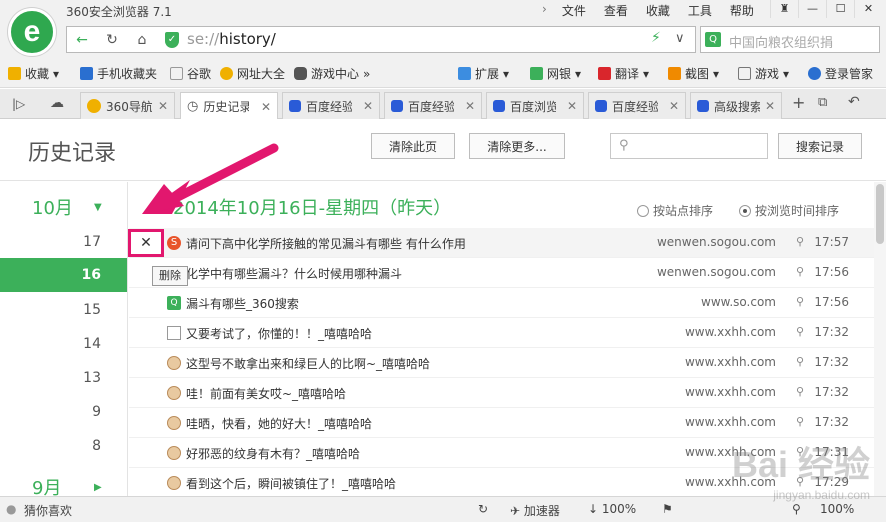 The width and height of the screenshot is (886, 522). What do you see at coordinates (332, 73) in the screenshot?
I see `bookmark-games: 游戏中心 »` at bounding box center [332, 73].